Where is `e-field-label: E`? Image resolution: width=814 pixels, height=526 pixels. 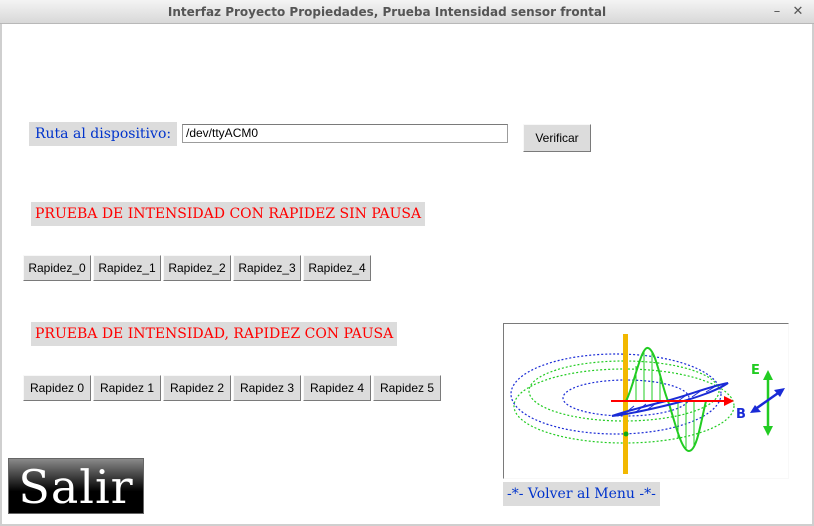 e-field-label: E is located at coordinates (755, 370).